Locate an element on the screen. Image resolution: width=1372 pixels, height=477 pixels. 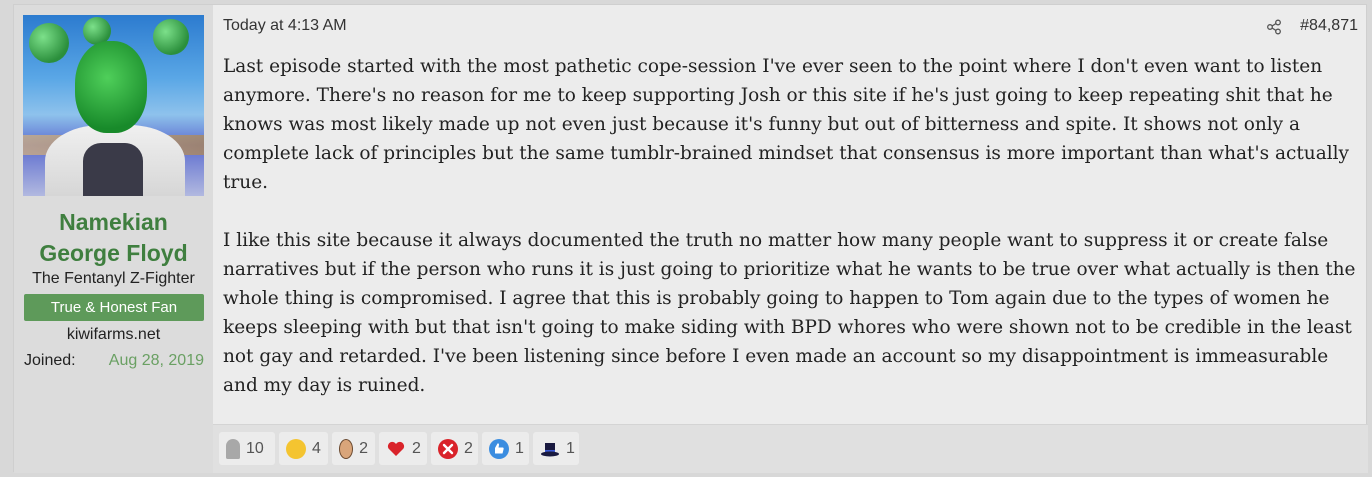
reaction-heart: 2 is located at coordinates (403, 448).